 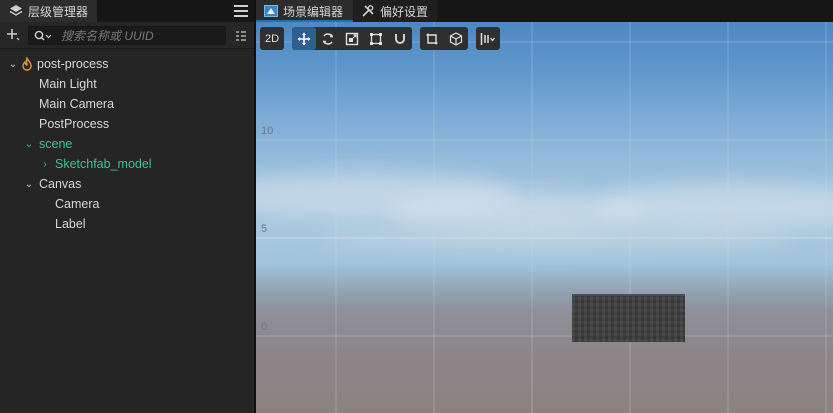 What do you see at coordinates (43, 36) in the screenshot?
I see `search-icon` at bounding box center [43, 36].